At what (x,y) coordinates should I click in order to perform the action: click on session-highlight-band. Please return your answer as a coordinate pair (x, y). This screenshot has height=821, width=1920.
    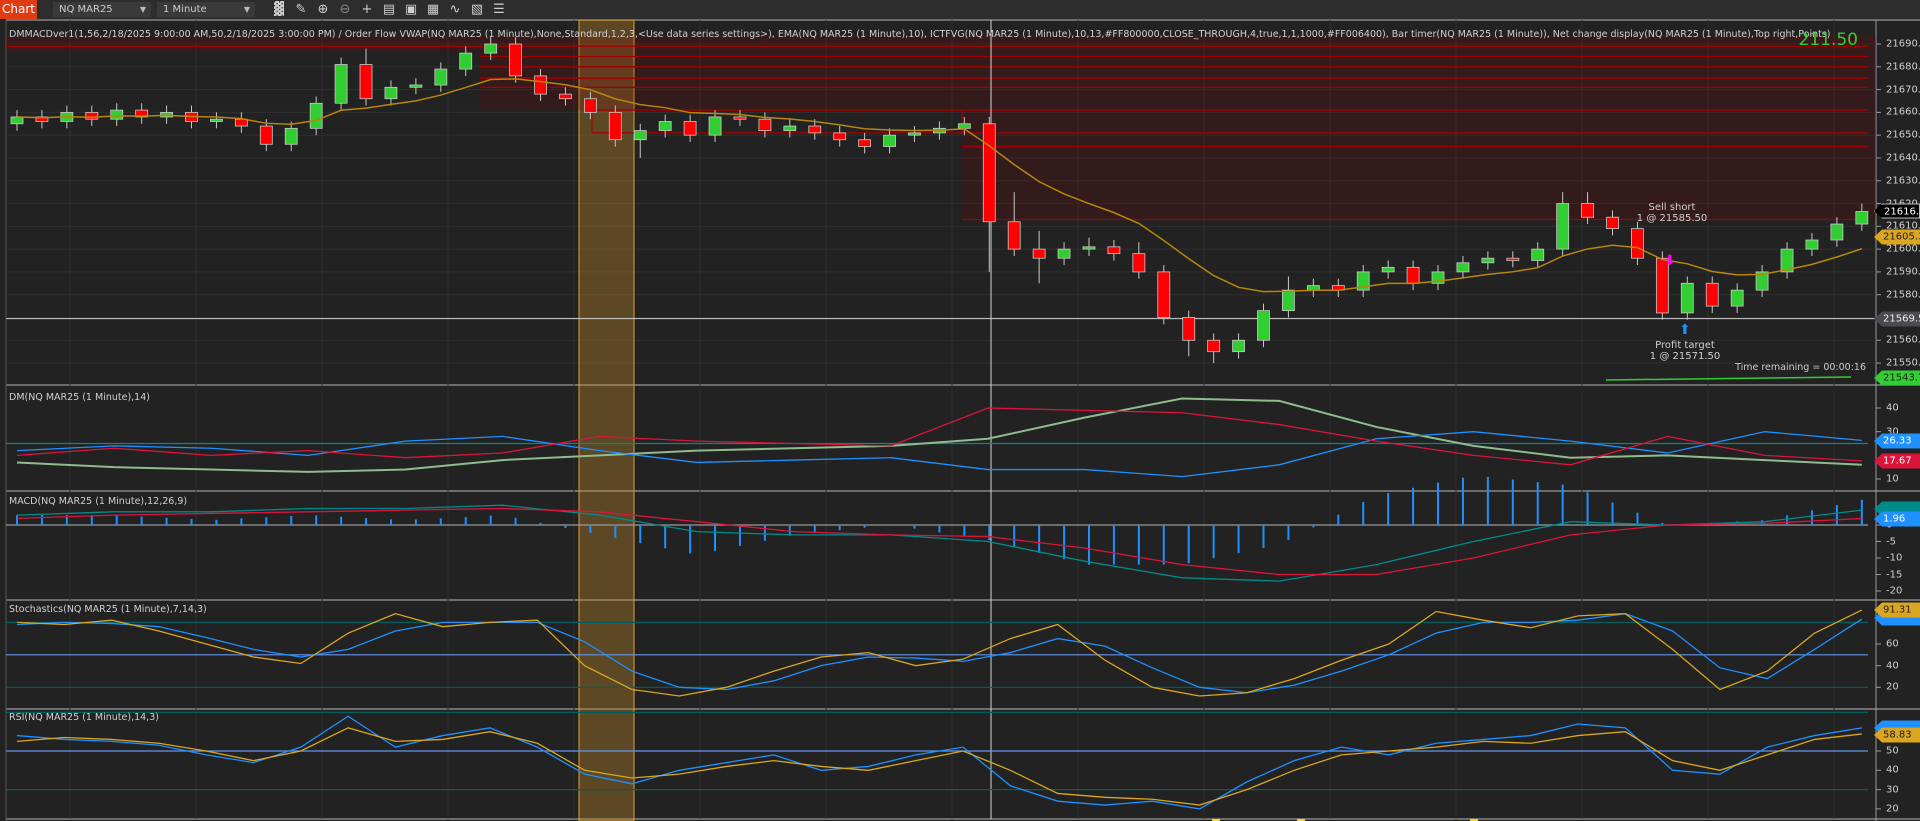
    Looking at the image, I should click on (606, 420).